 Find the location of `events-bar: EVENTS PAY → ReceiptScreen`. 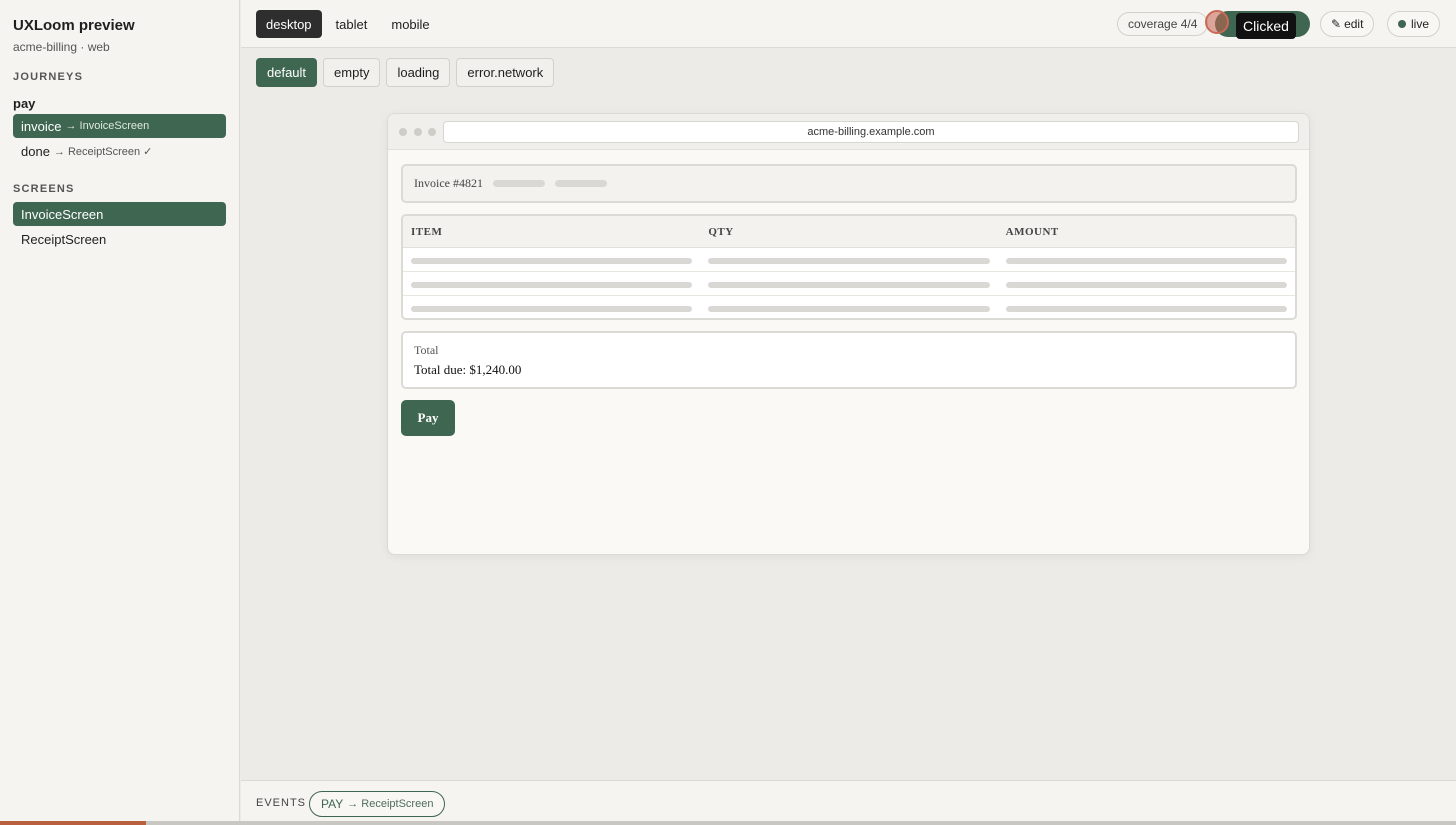

events-bar: EVENTS PAY → ReceiptScreen is located at coordinates (848, 800).